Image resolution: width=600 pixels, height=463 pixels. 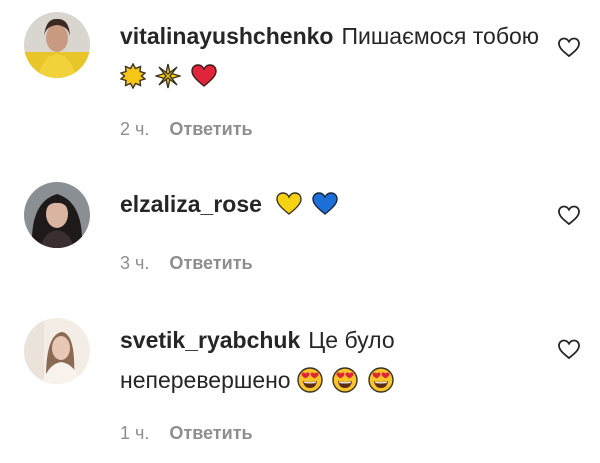 What do you see at coordinates (325, 203) in the screenshot?
I see `blue-heart-emoji` at bounding box center [325, 203].